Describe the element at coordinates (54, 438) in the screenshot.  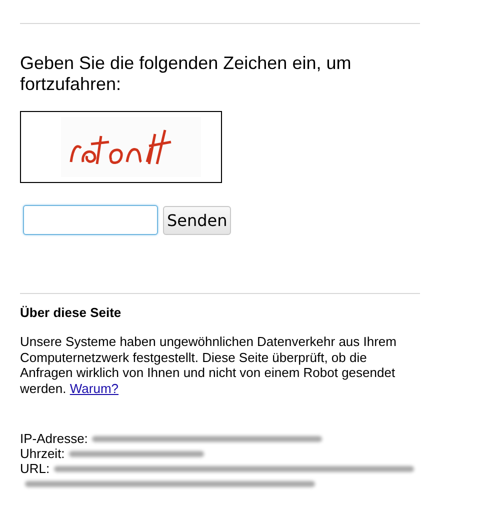
I see `detail-label: IP-Adresse:` at that location.